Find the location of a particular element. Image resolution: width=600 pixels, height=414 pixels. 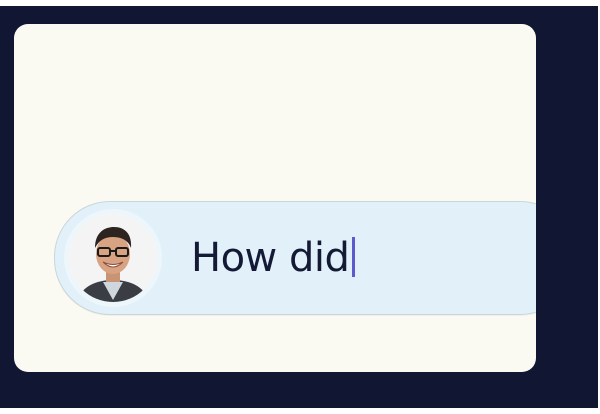

message-input: How did is located at coordinates (273, 258).